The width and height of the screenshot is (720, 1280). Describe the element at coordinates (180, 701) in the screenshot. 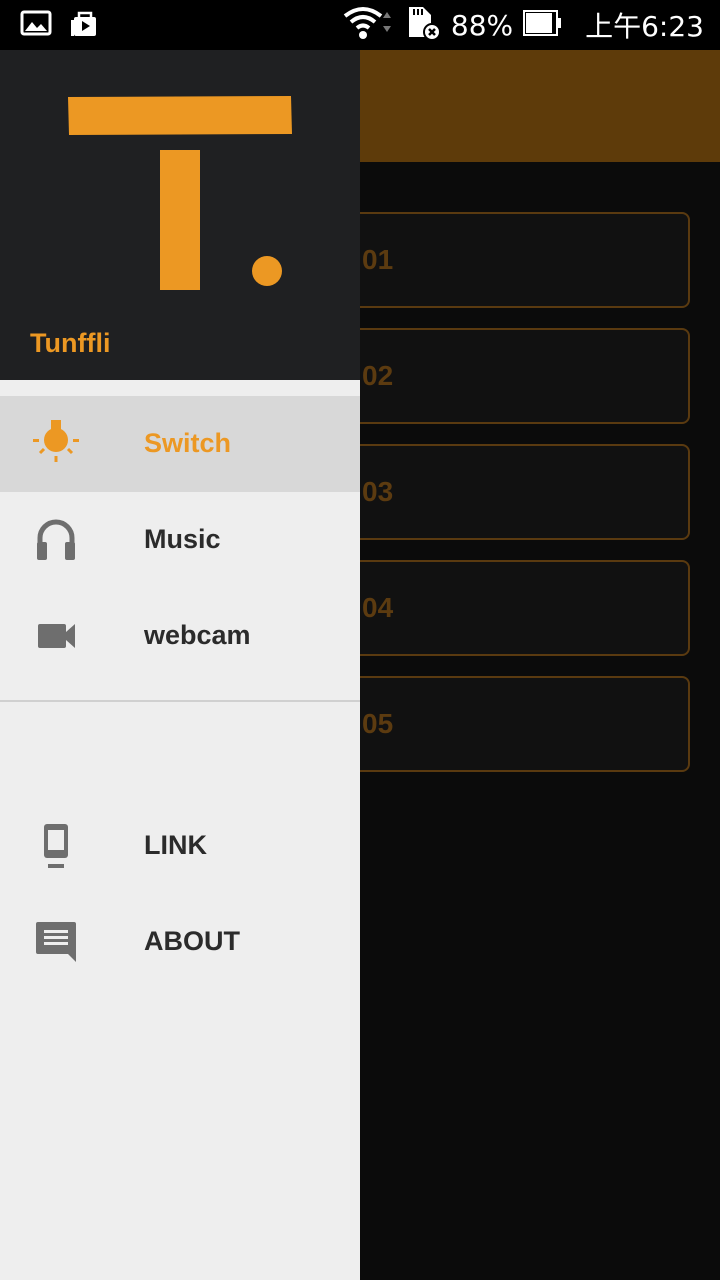

I see `menu-divider` at that location.